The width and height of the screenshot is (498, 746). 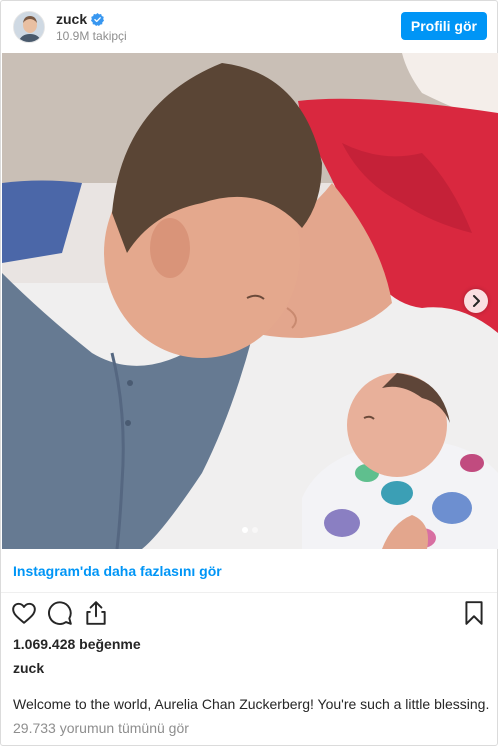 What do you see at coordinates (29, 27) in the screenshot?
I see `avatar` at bounding box center [29, 27].